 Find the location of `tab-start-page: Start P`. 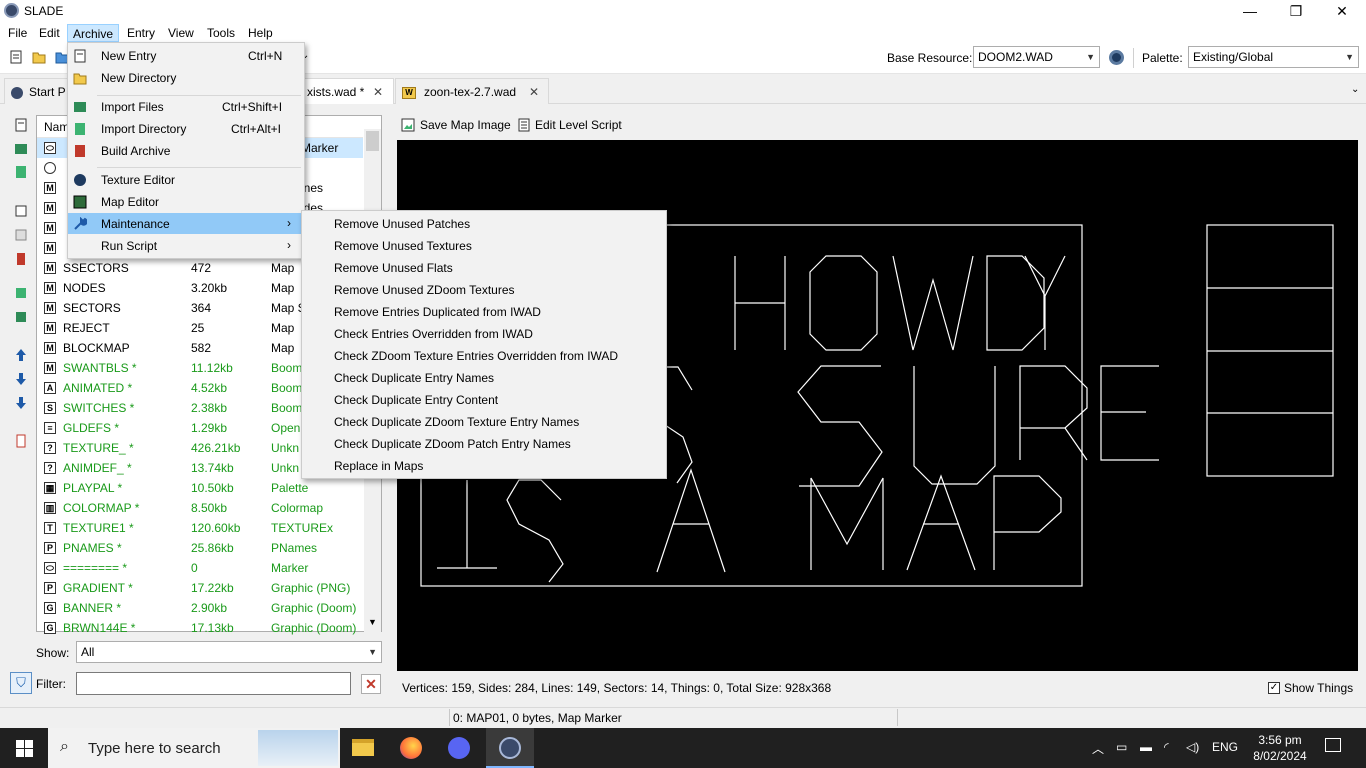

tab-start-page: Start P is located at coordinates (36, 91).